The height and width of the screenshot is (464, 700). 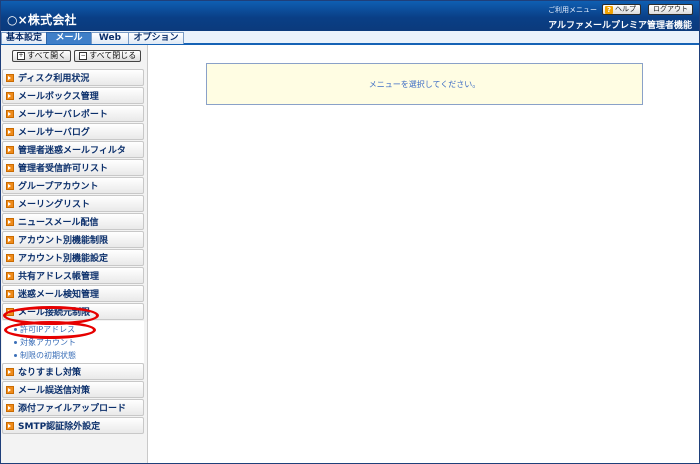 I want to click on sidebar-item-news-mail: ニュースメール配信, so click(x=73, y=221).